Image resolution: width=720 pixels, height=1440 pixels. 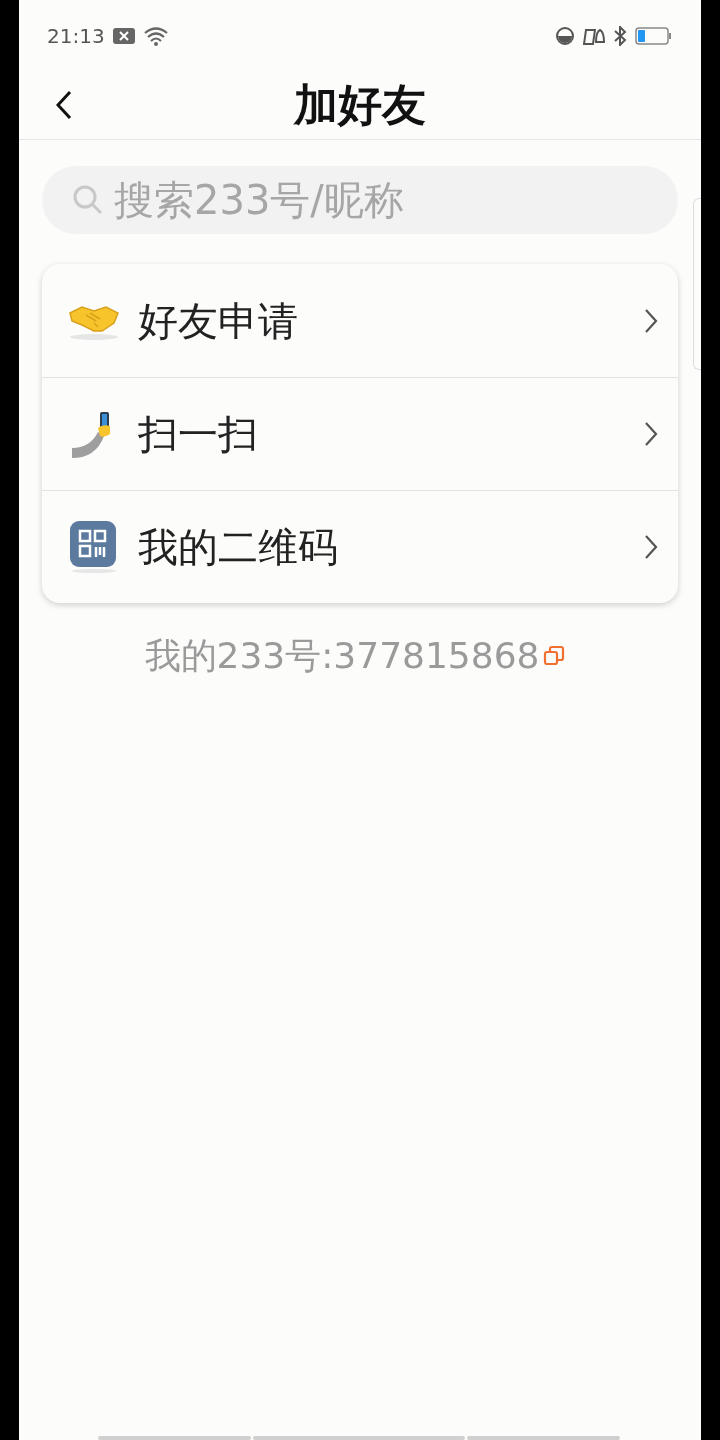 What do you see at coordinates (64, 104) in the screenshot?
I see `back-icon` at bounding box center [64, 104].